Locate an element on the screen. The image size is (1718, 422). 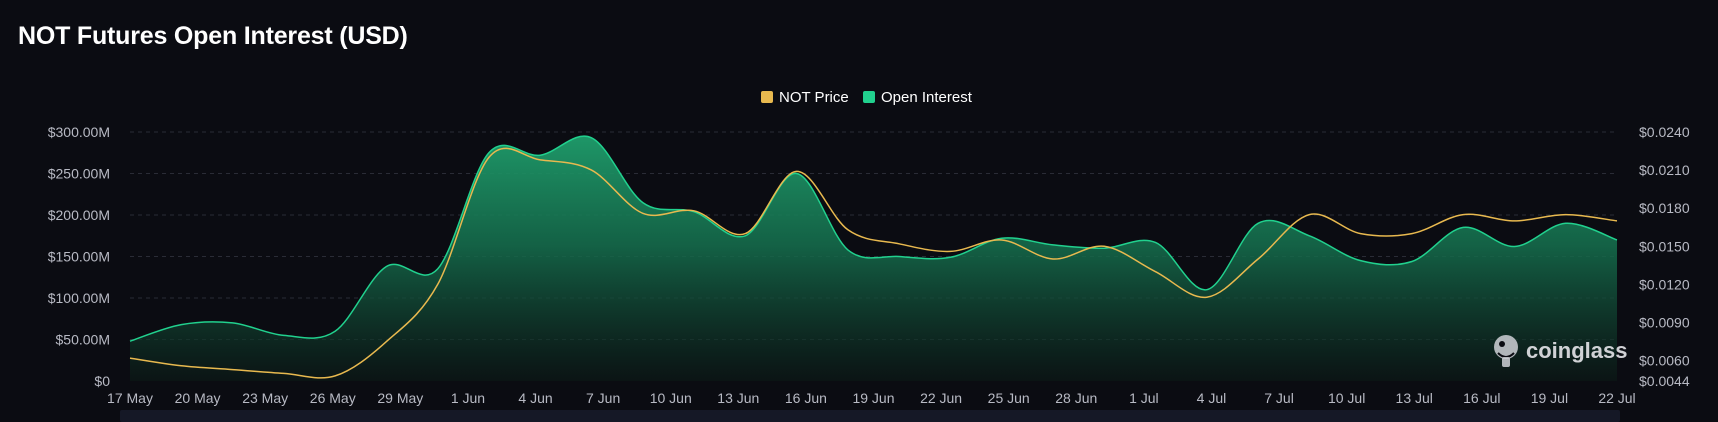
x-tick-label: 23 May is located at coordinates (265, 398).